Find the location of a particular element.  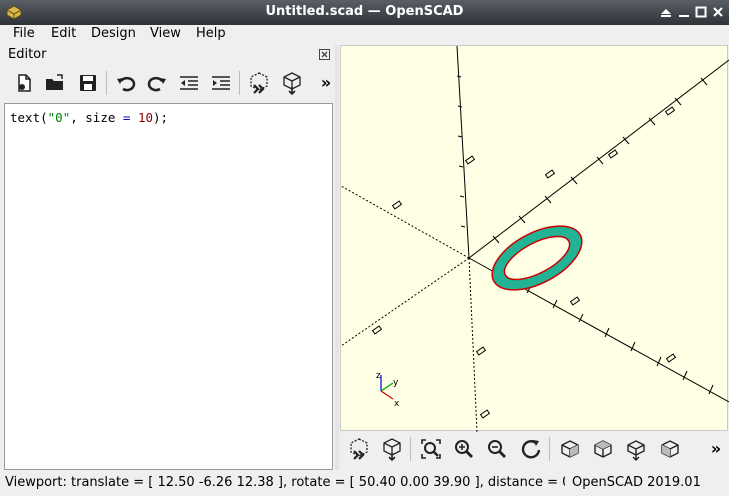

title-bar: Untitled.scad — OpenSCAD is located at coordinates (364, 12).